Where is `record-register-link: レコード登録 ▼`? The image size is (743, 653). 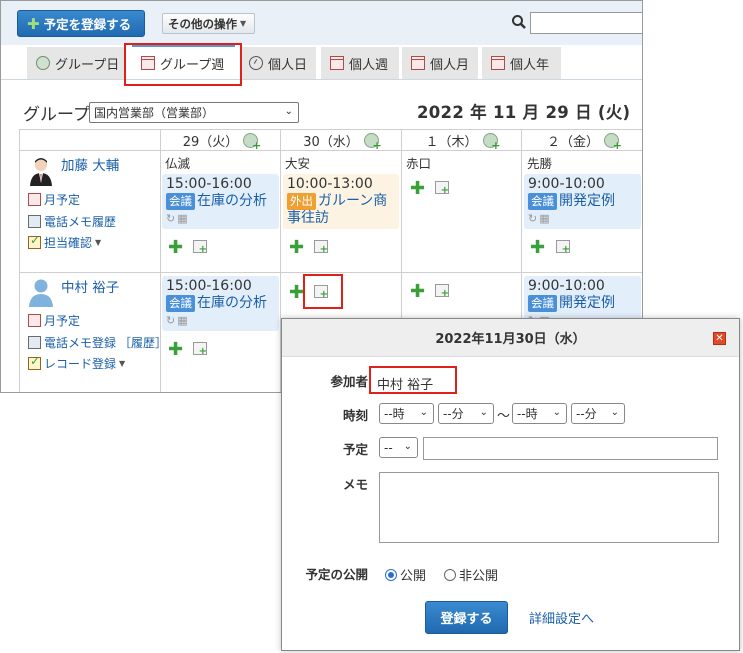
record-register-link: レコード登録 ▼ is located at coordinates (77, 363).